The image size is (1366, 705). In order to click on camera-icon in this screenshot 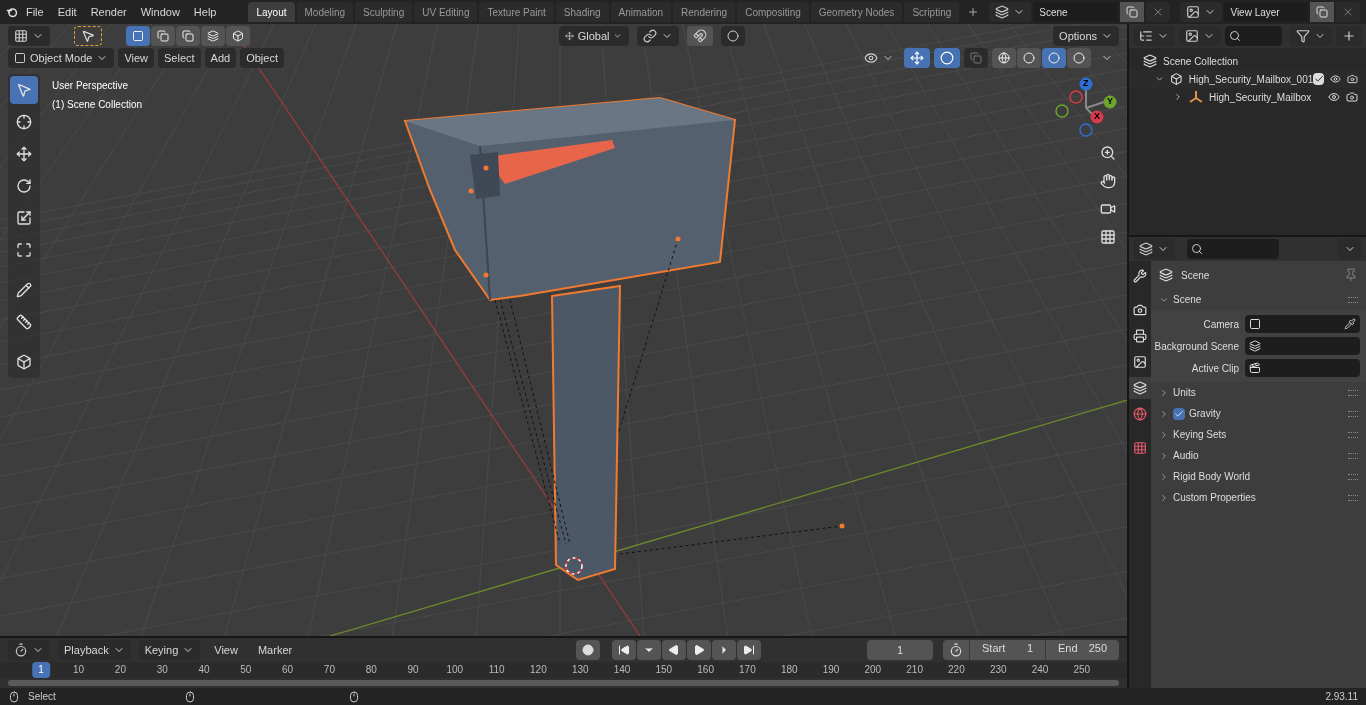, I will do `click(1352, 97)`.